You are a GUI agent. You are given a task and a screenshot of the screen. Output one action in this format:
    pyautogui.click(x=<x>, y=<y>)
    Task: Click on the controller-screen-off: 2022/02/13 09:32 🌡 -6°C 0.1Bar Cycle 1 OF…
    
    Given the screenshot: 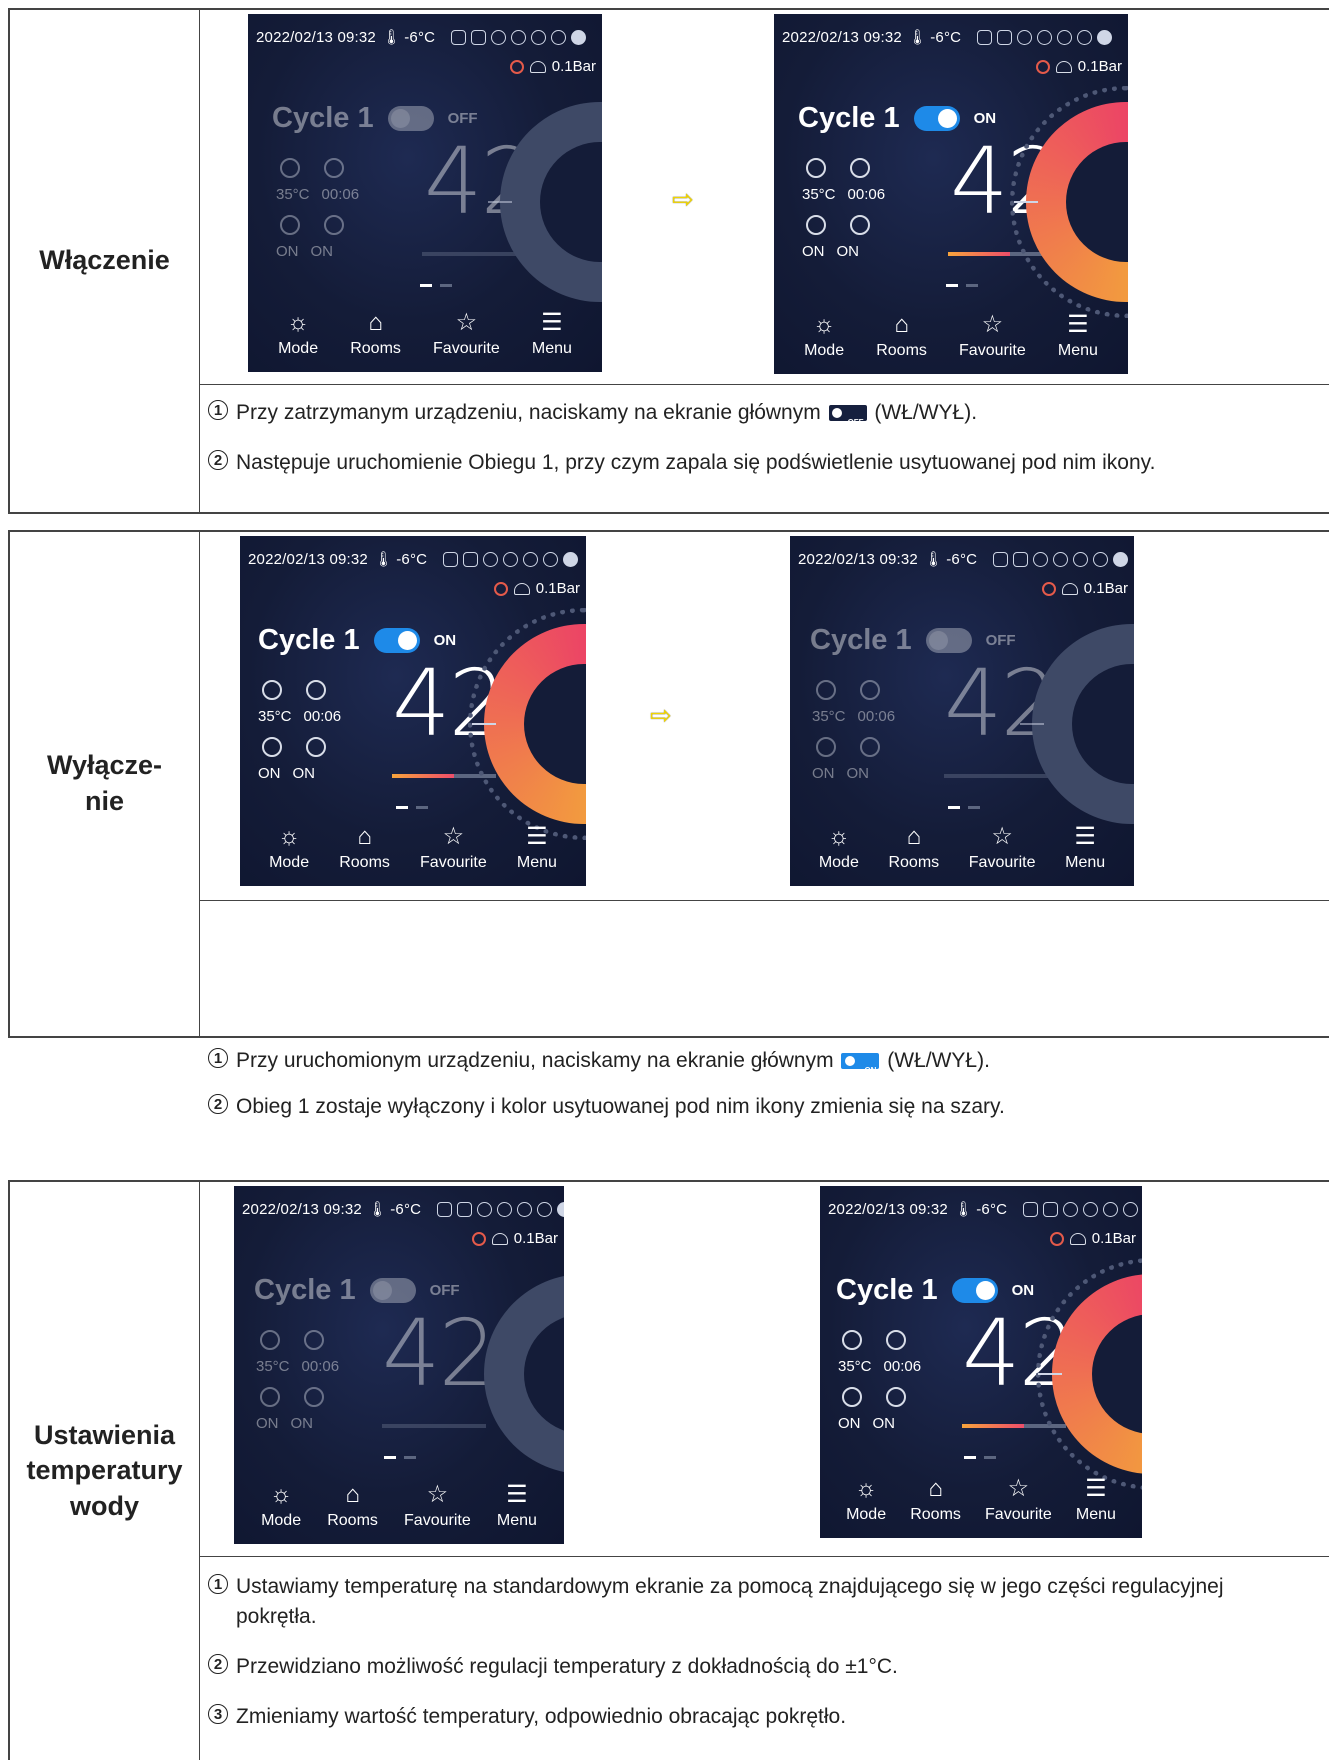 What is the action you would take?
    pyautogui.click(x=399, y=1365)
    